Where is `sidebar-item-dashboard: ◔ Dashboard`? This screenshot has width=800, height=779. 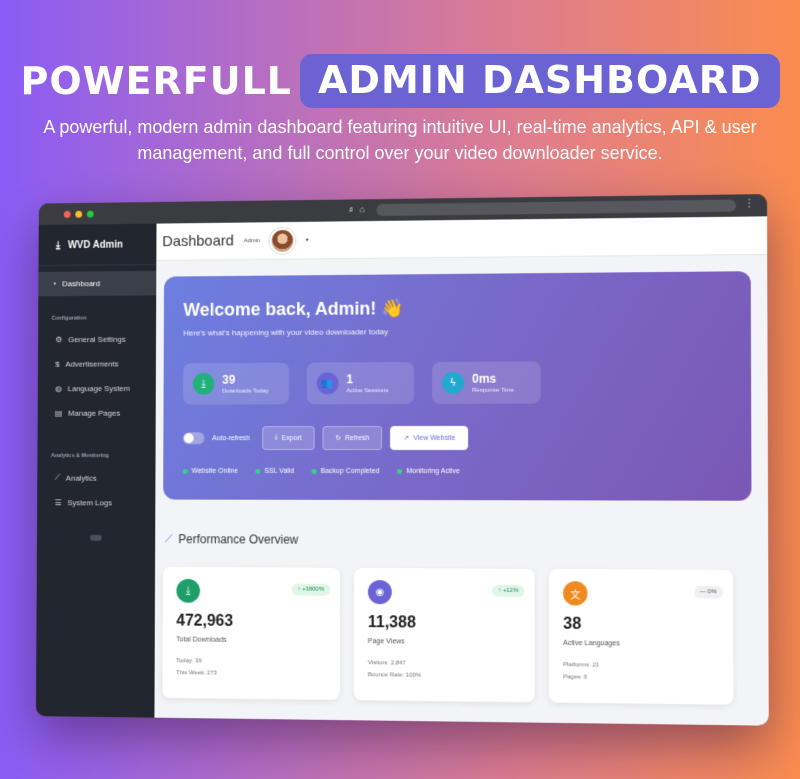
sidebar-item-dashboard: ◔ Dashboard is located at coordinates (97, 284).